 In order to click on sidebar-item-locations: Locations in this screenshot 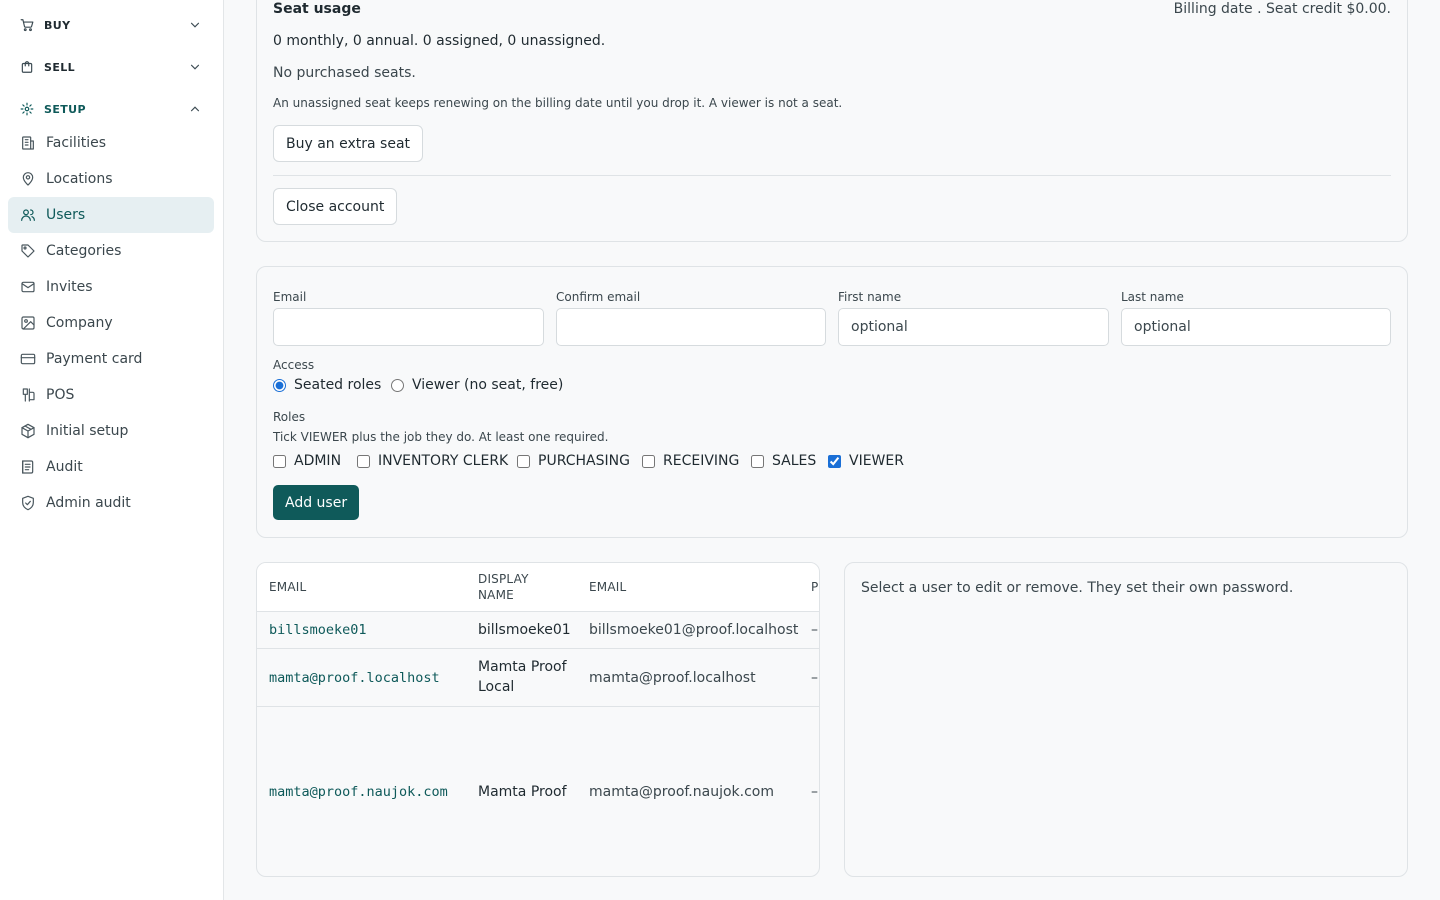, I will do `click(111, 179)`.